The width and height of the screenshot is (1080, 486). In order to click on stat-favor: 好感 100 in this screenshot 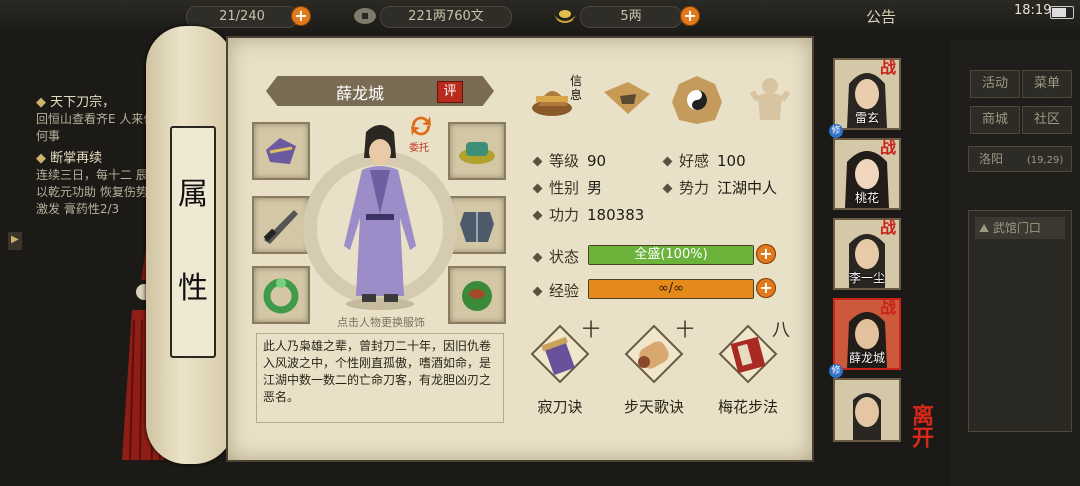, I will do `click(704, 160)`.